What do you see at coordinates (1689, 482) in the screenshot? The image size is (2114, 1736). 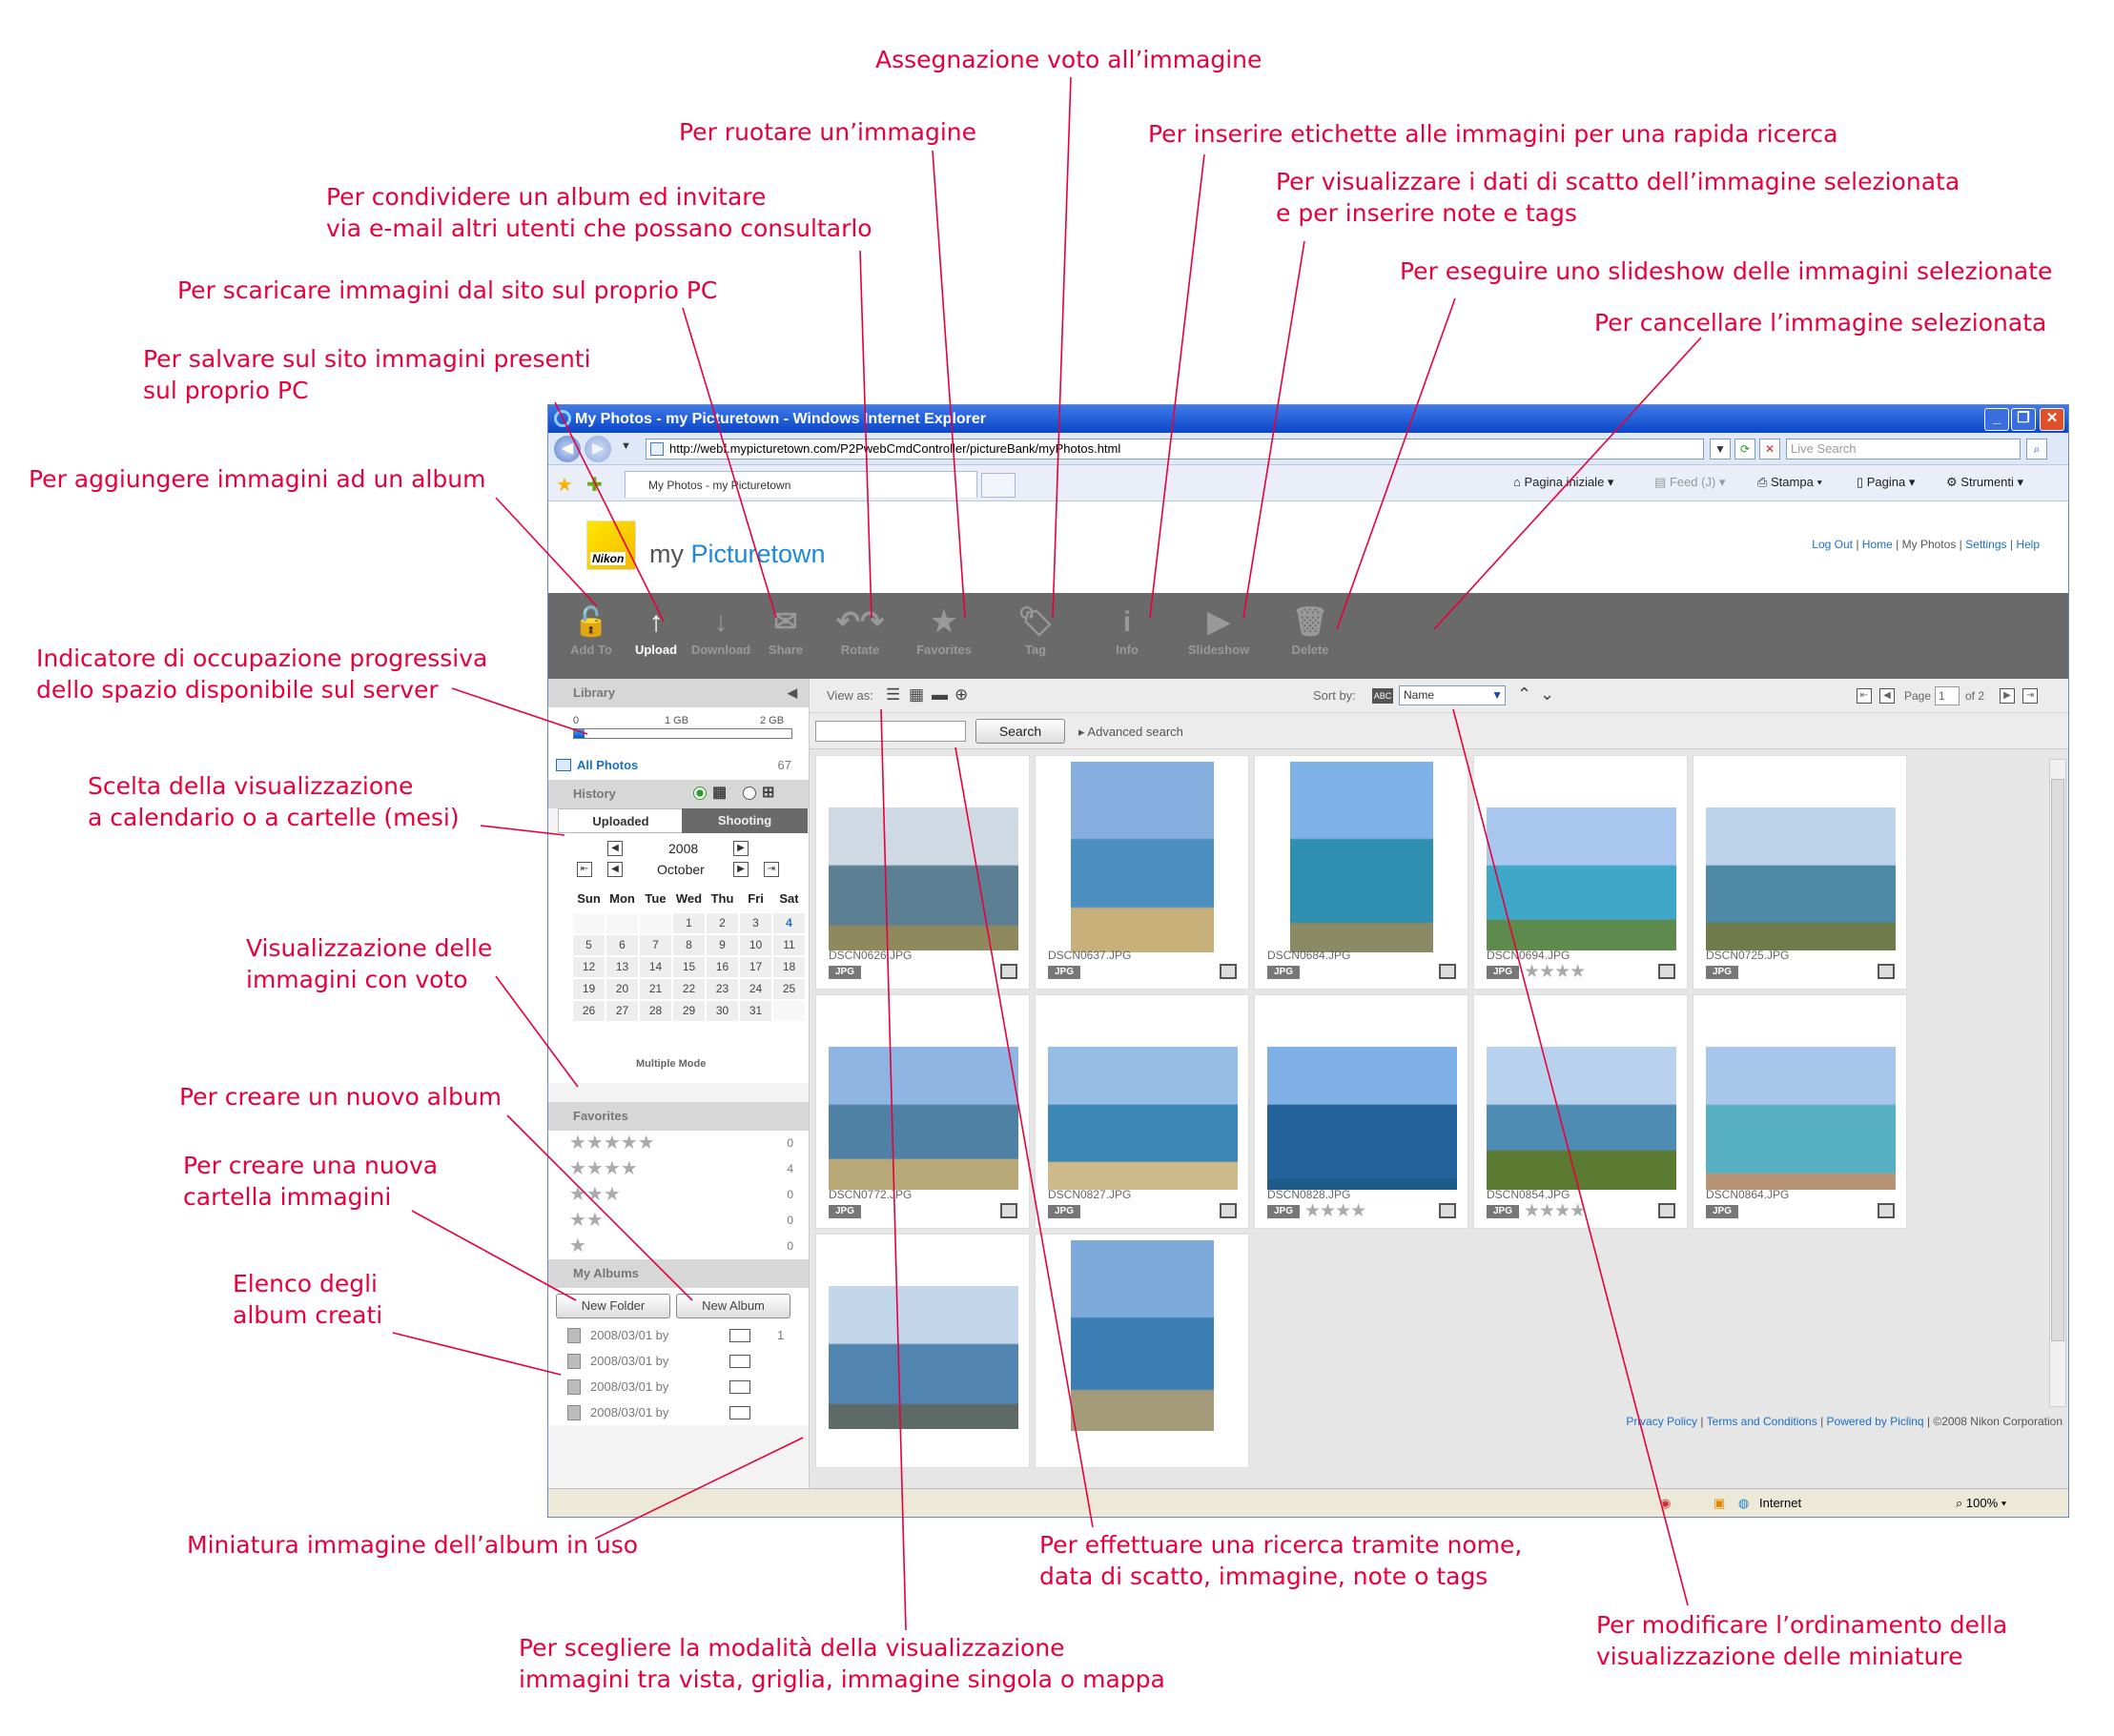 I see `feed-button: ▤ Feed (J) ▾` at bounding box center [1689, 482].